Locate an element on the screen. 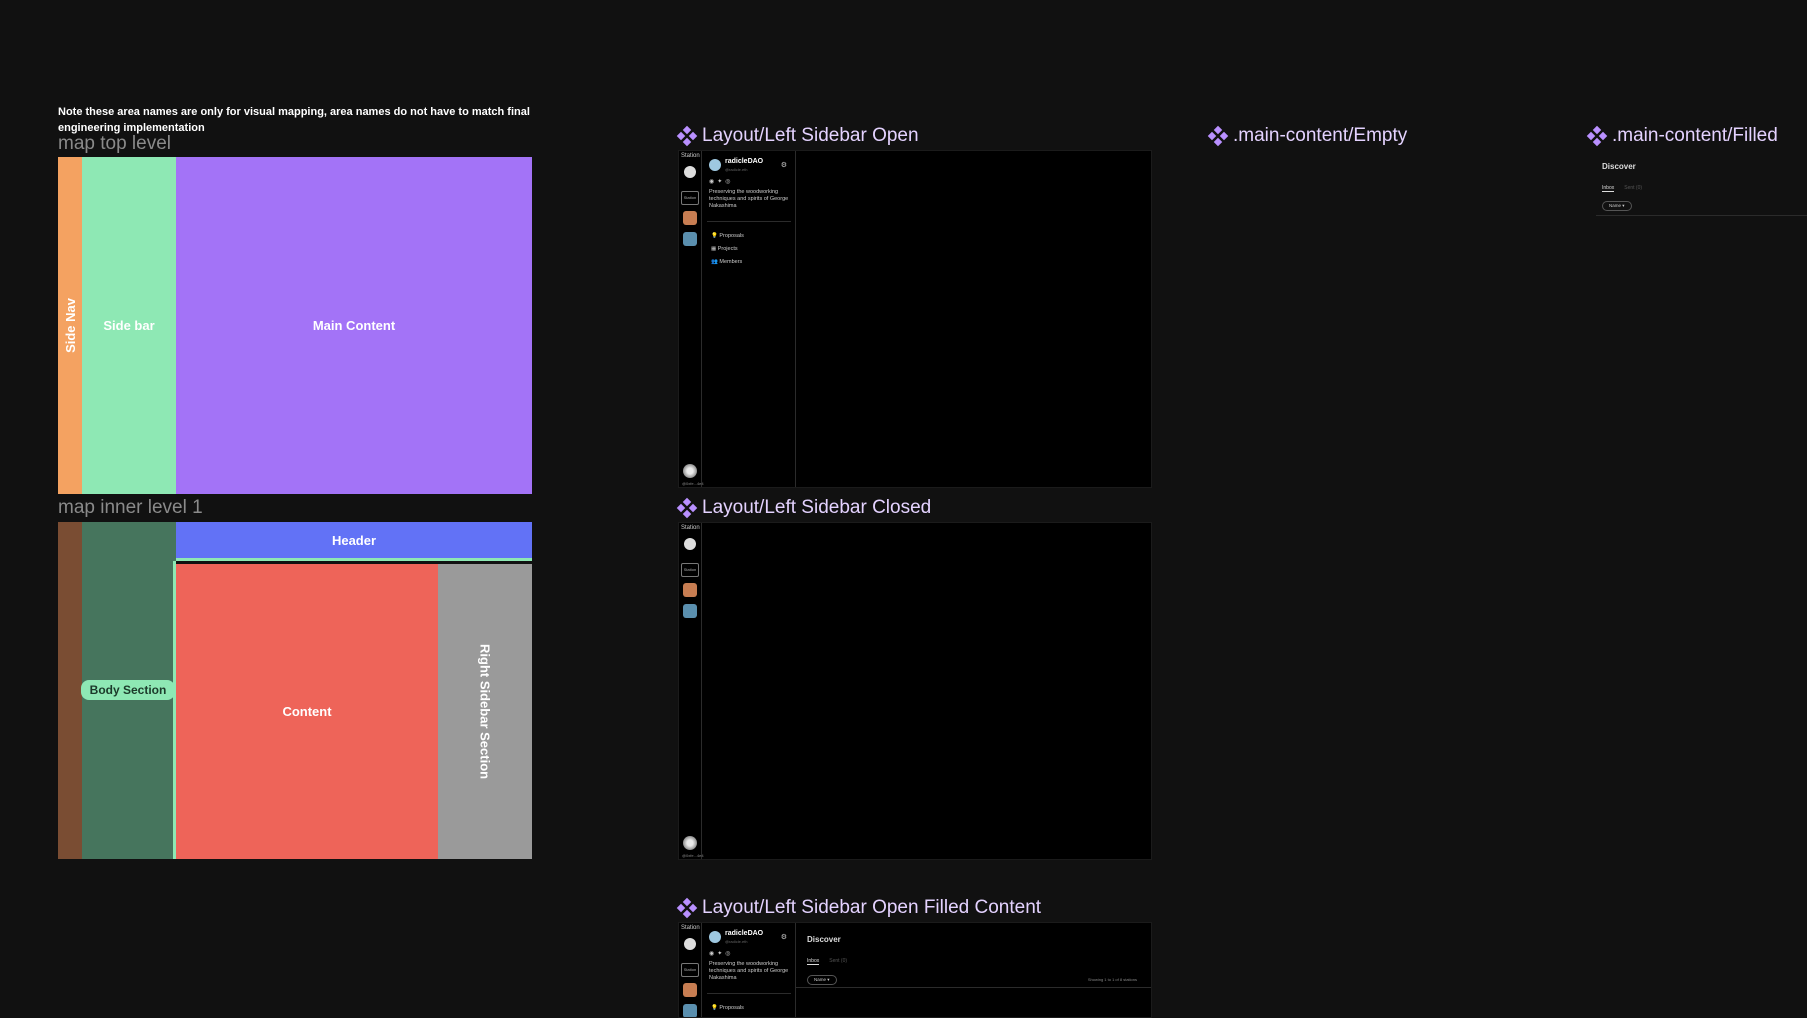 The height and width of the screenshot is (1018, 1807). map-side-bar: Side bar is located at coordinates (129, 325).